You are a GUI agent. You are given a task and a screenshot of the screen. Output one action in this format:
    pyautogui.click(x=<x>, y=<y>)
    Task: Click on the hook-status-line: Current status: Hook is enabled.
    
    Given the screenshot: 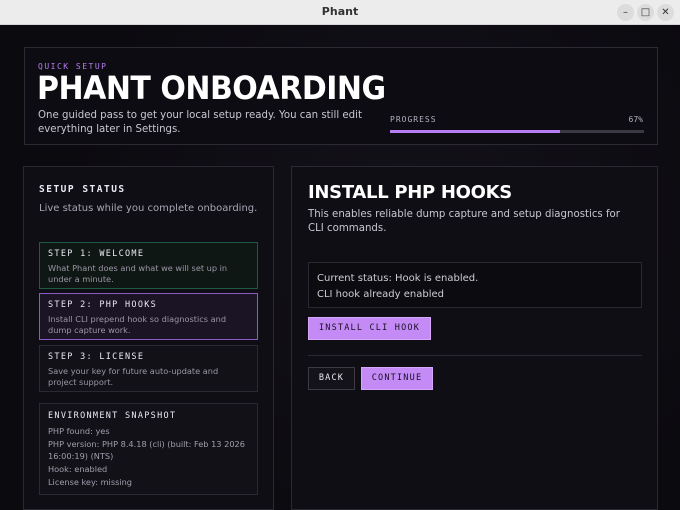 What is the action you would take?
    pyautogui.click(x=398, y=278)
    